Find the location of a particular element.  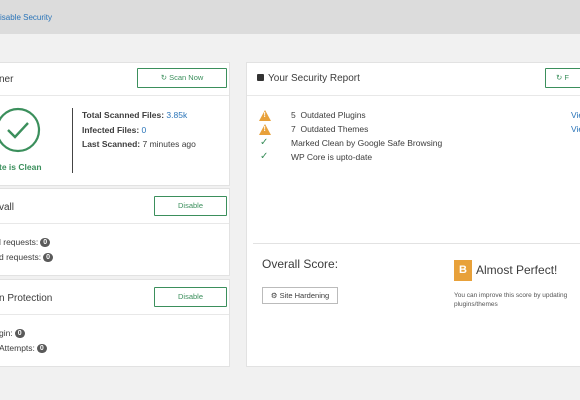

infected-value: 0 is located at coordinates (144, 130).